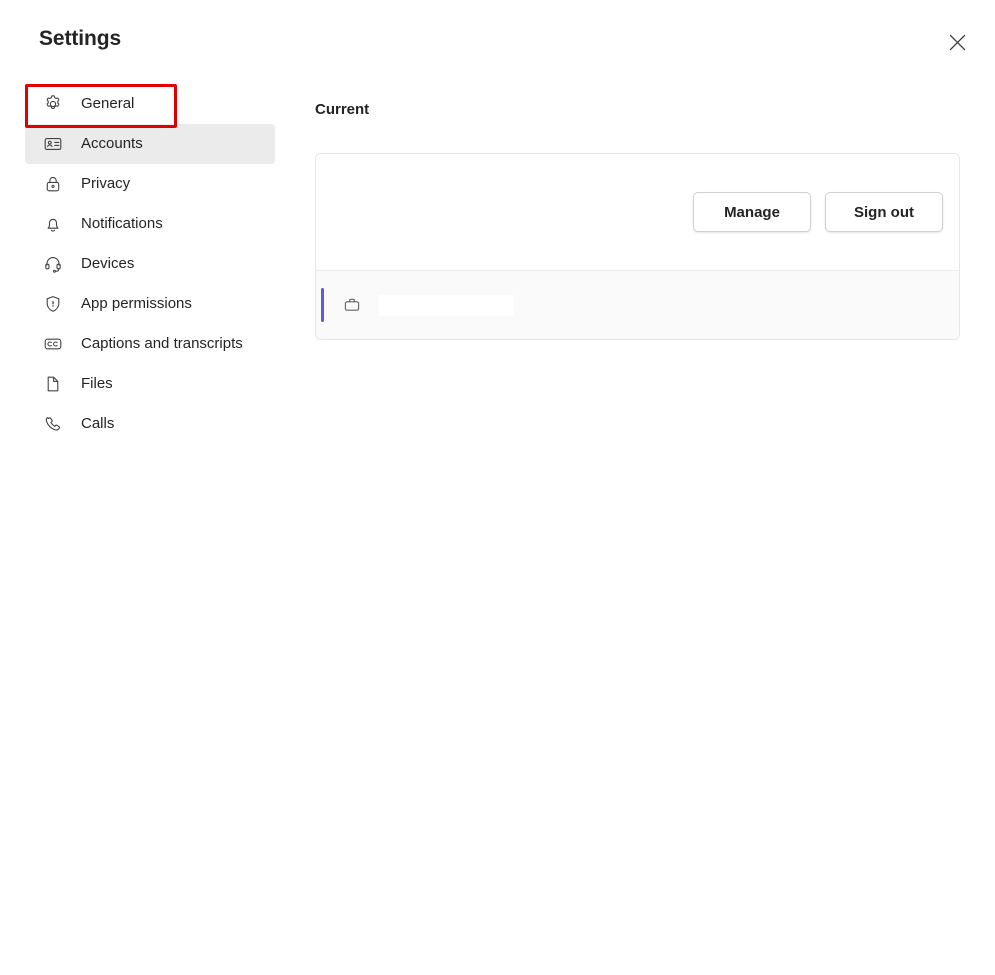 This screenshot has height=975, width=995. I want to click on account-actions-row: Manage Sign out, so click(637, 212).